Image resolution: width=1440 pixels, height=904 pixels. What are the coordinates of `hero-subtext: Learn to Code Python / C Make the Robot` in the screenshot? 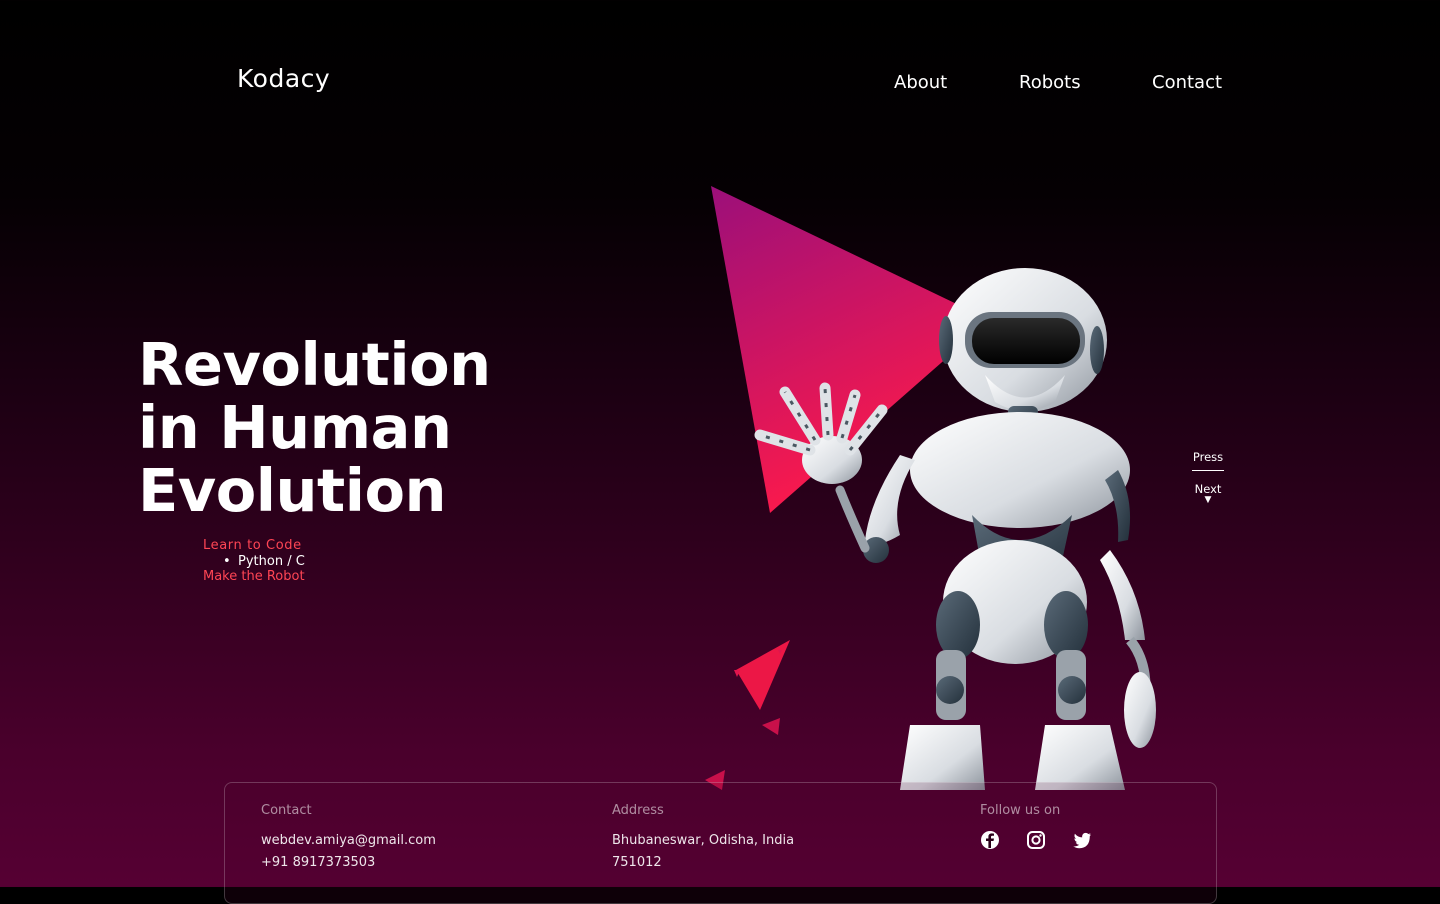 It's located at (254, 561).